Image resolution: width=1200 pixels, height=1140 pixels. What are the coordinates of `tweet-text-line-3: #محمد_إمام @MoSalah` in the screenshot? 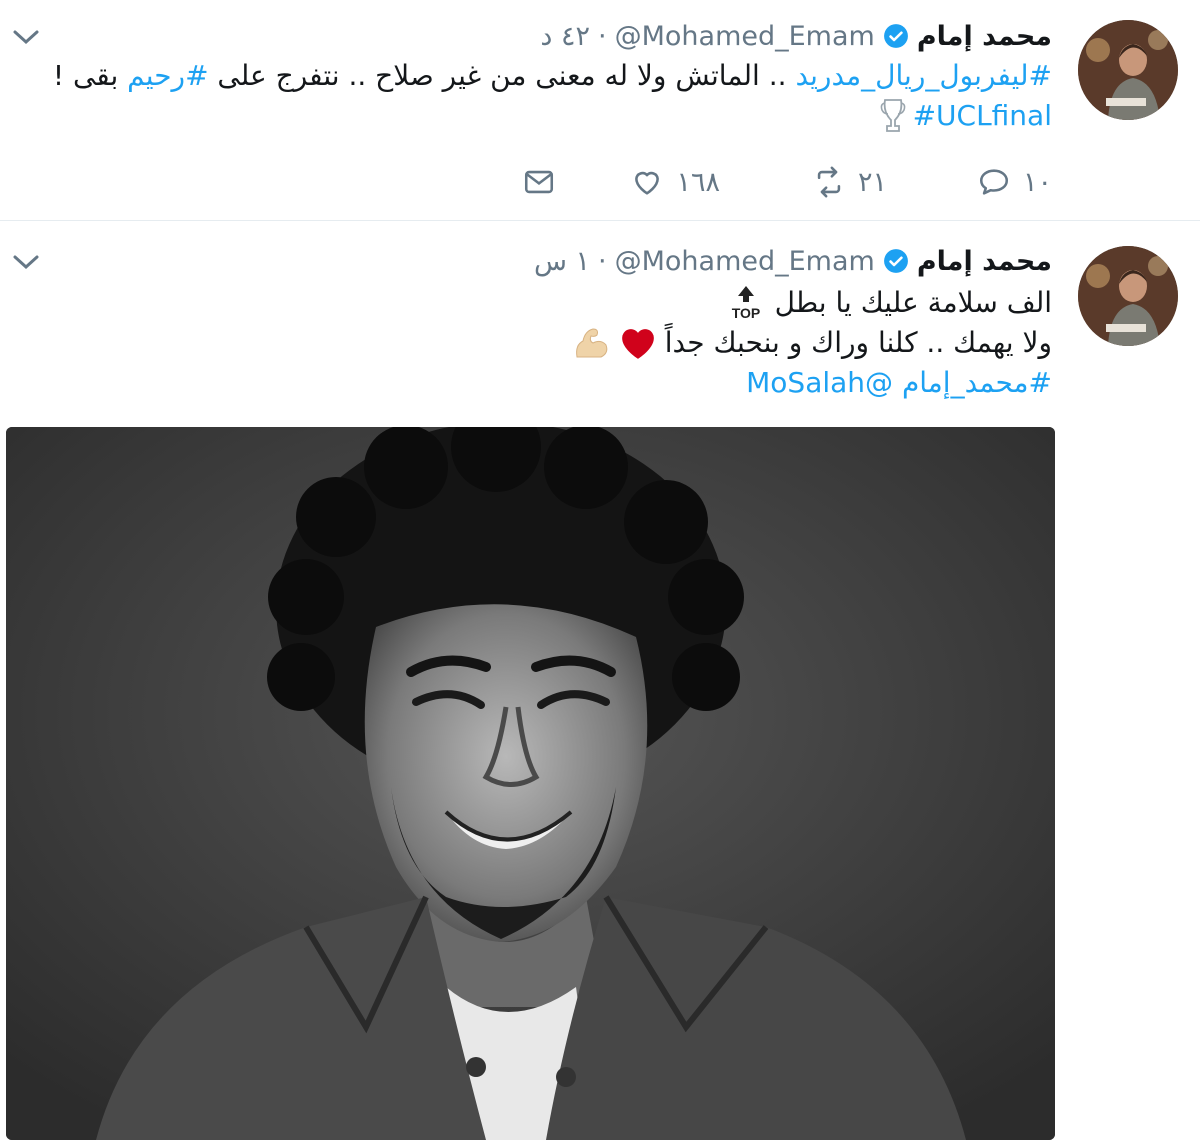 It's located at (899, 383).